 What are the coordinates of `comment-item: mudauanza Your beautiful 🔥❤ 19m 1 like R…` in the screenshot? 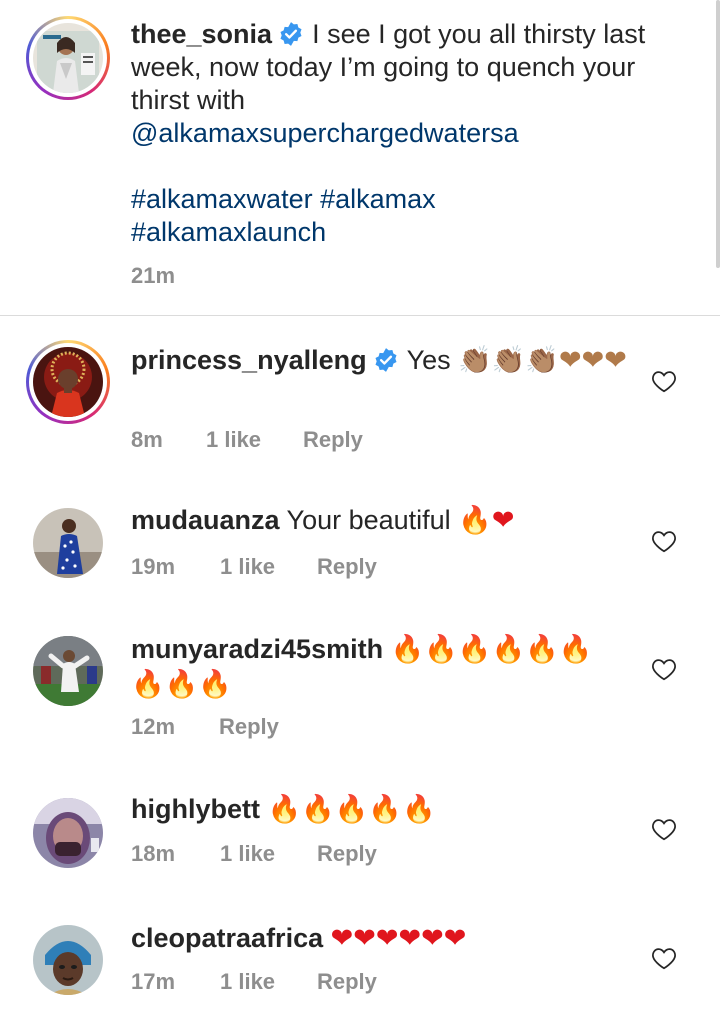 It's located at (360, 550).